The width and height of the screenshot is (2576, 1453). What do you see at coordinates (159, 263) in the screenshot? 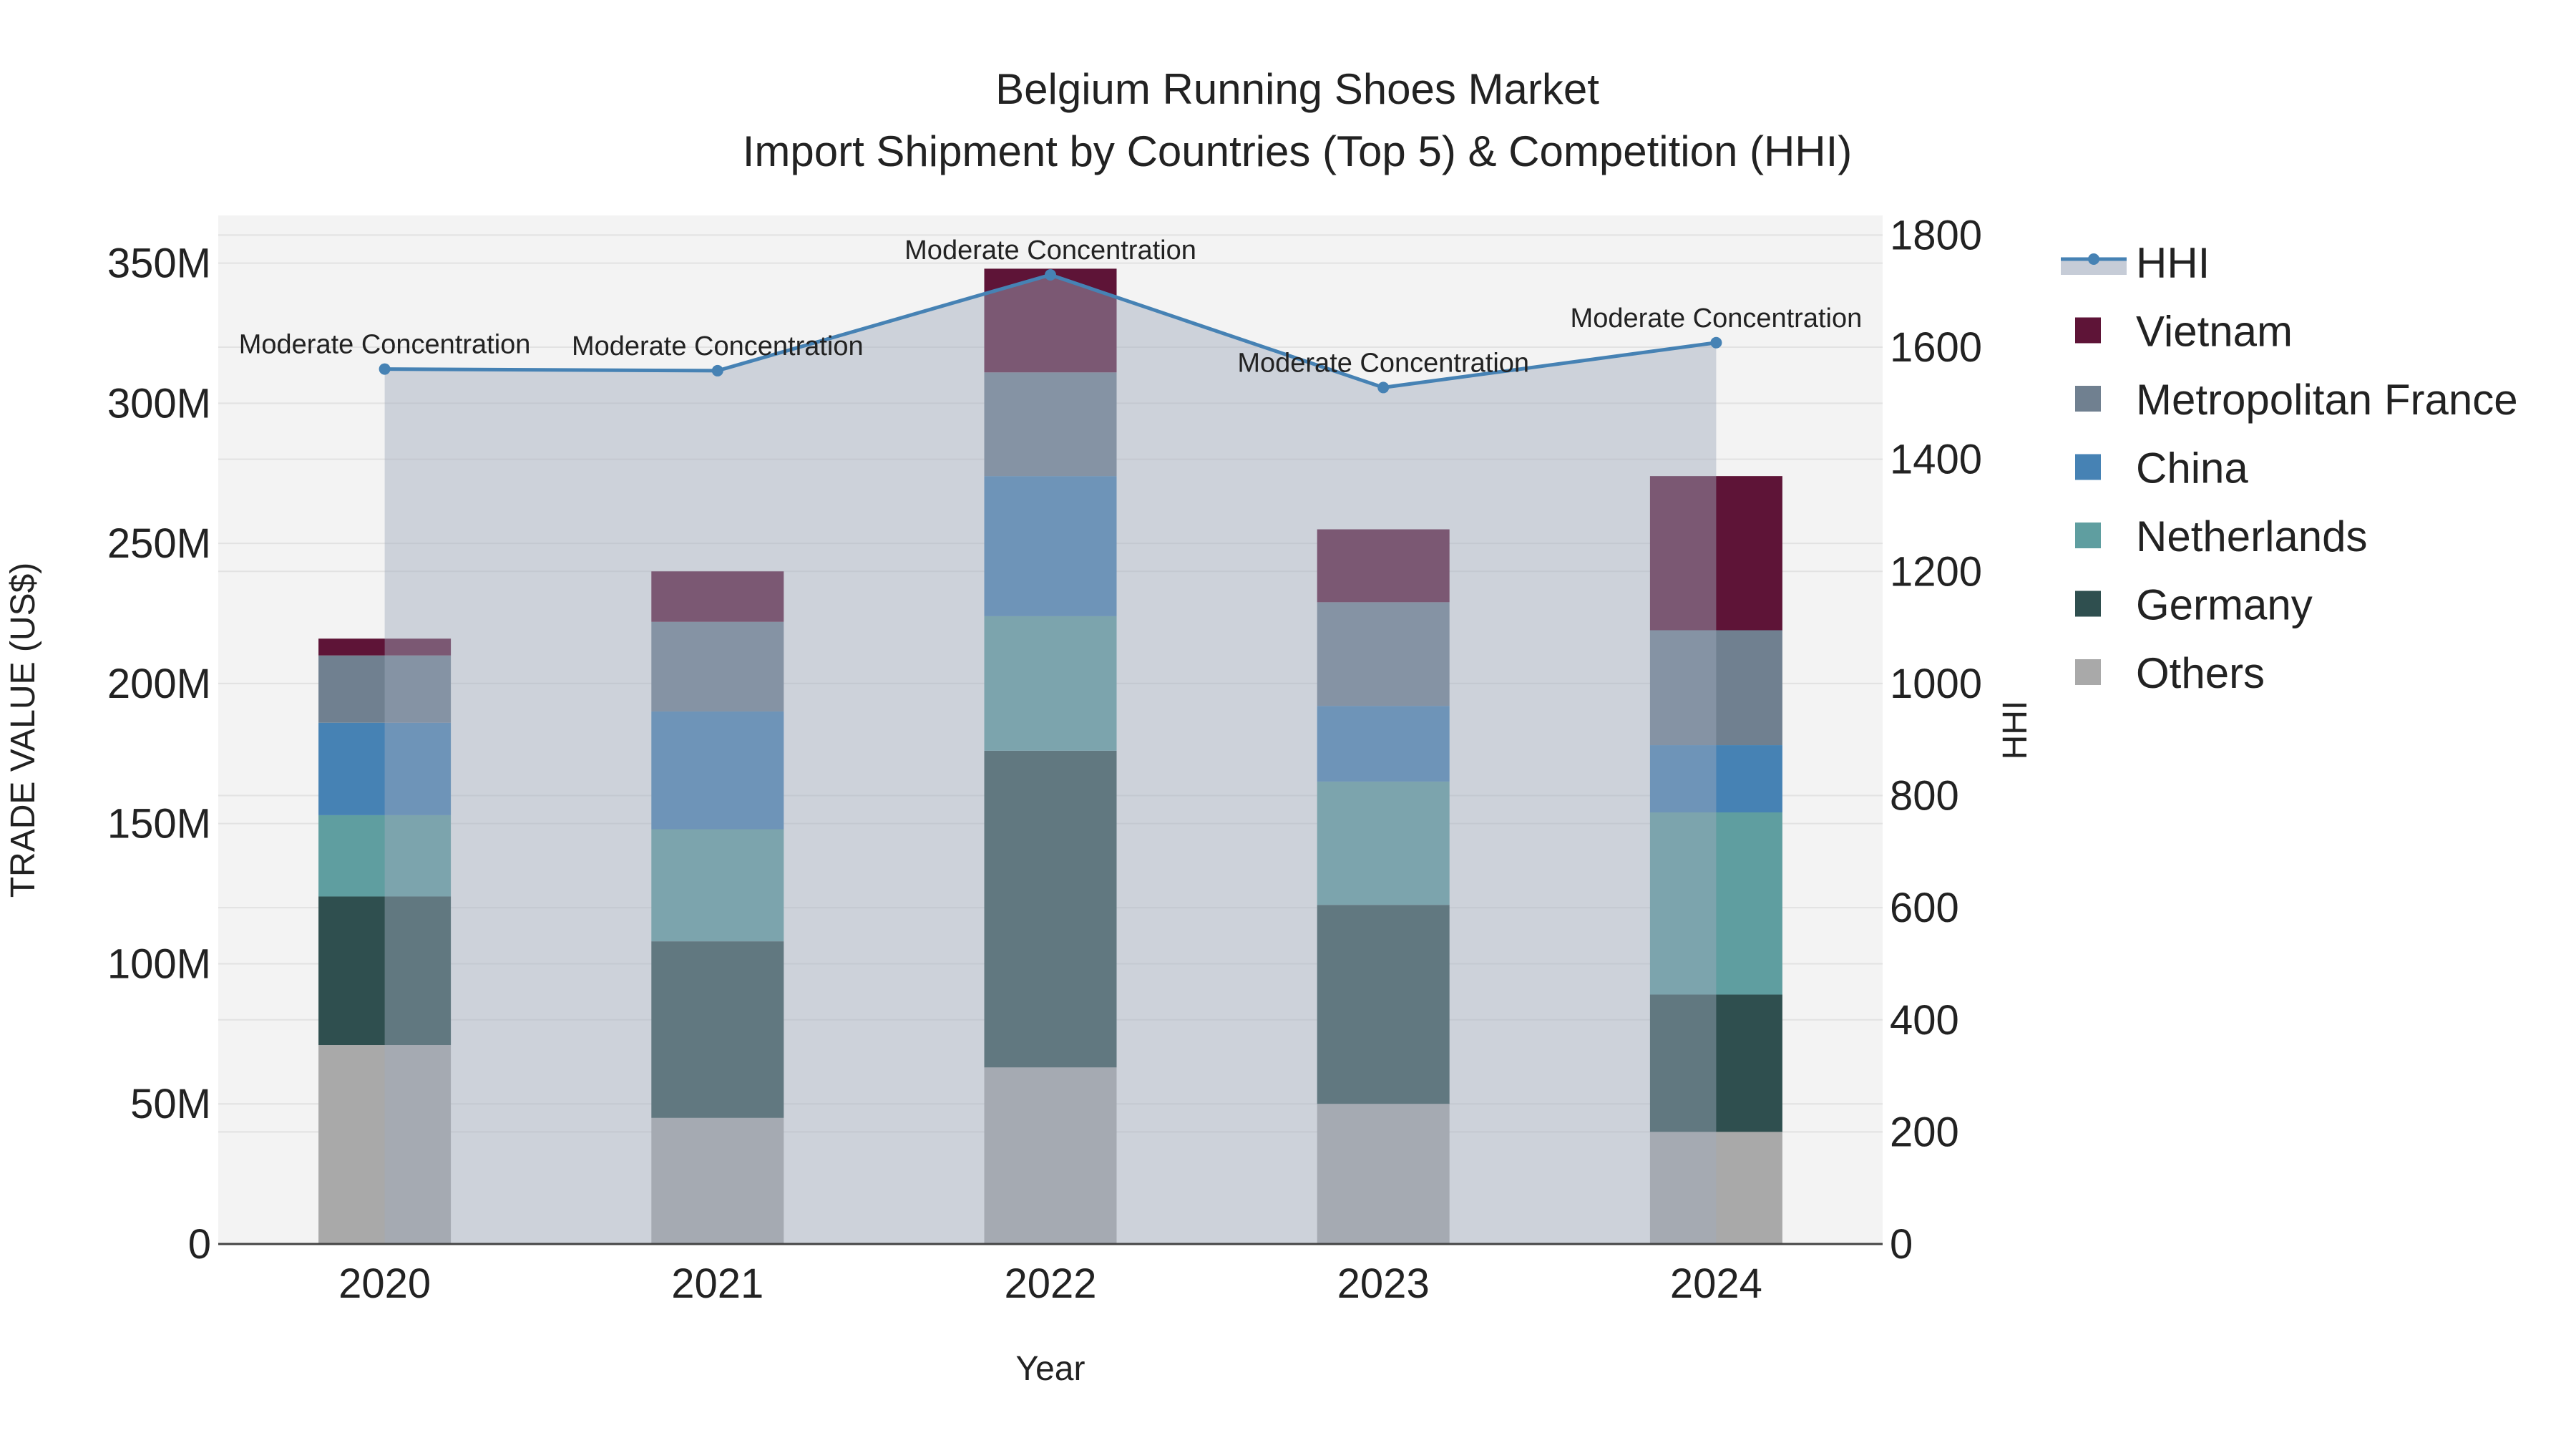
I see `y-tick-label: 350M` at bounding box center [159, 263].